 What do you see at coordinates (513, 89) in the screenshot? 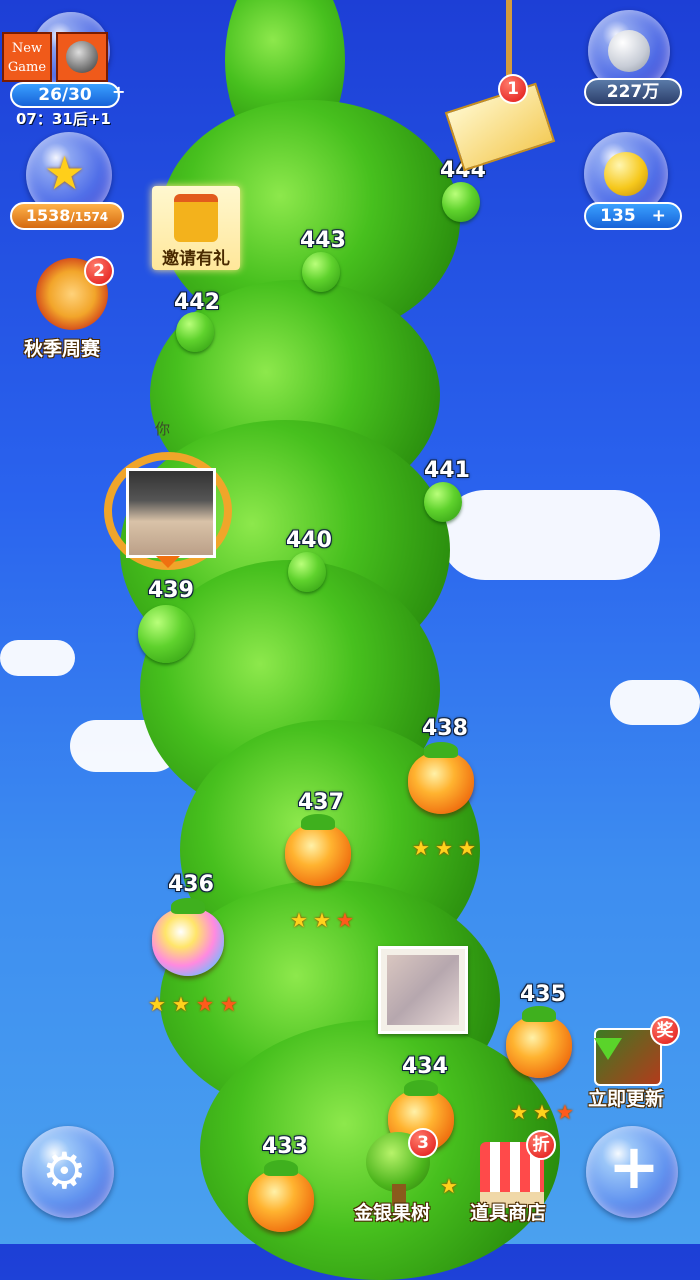
I see `mail-badge: 1` at bounding box center [513, 89].